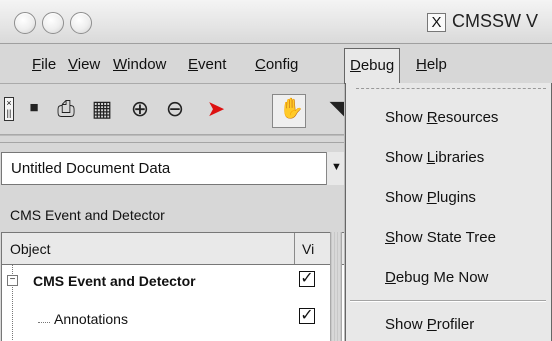 Image resolution: width=552 pixels, height=341 pixels. I want to click on show-libraries-menu-item: Show Libraries, so click(448, 158).